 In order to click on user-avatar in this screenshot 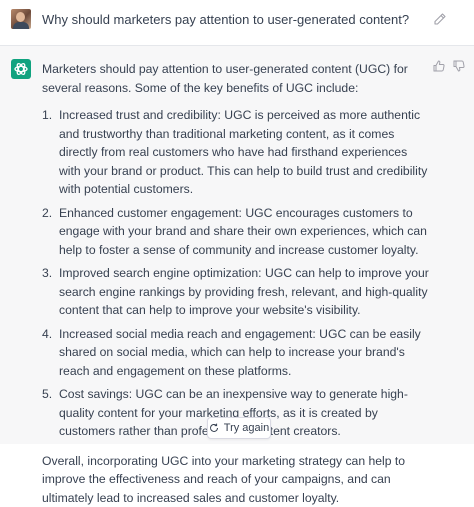, I will do `click(21, 19)`.